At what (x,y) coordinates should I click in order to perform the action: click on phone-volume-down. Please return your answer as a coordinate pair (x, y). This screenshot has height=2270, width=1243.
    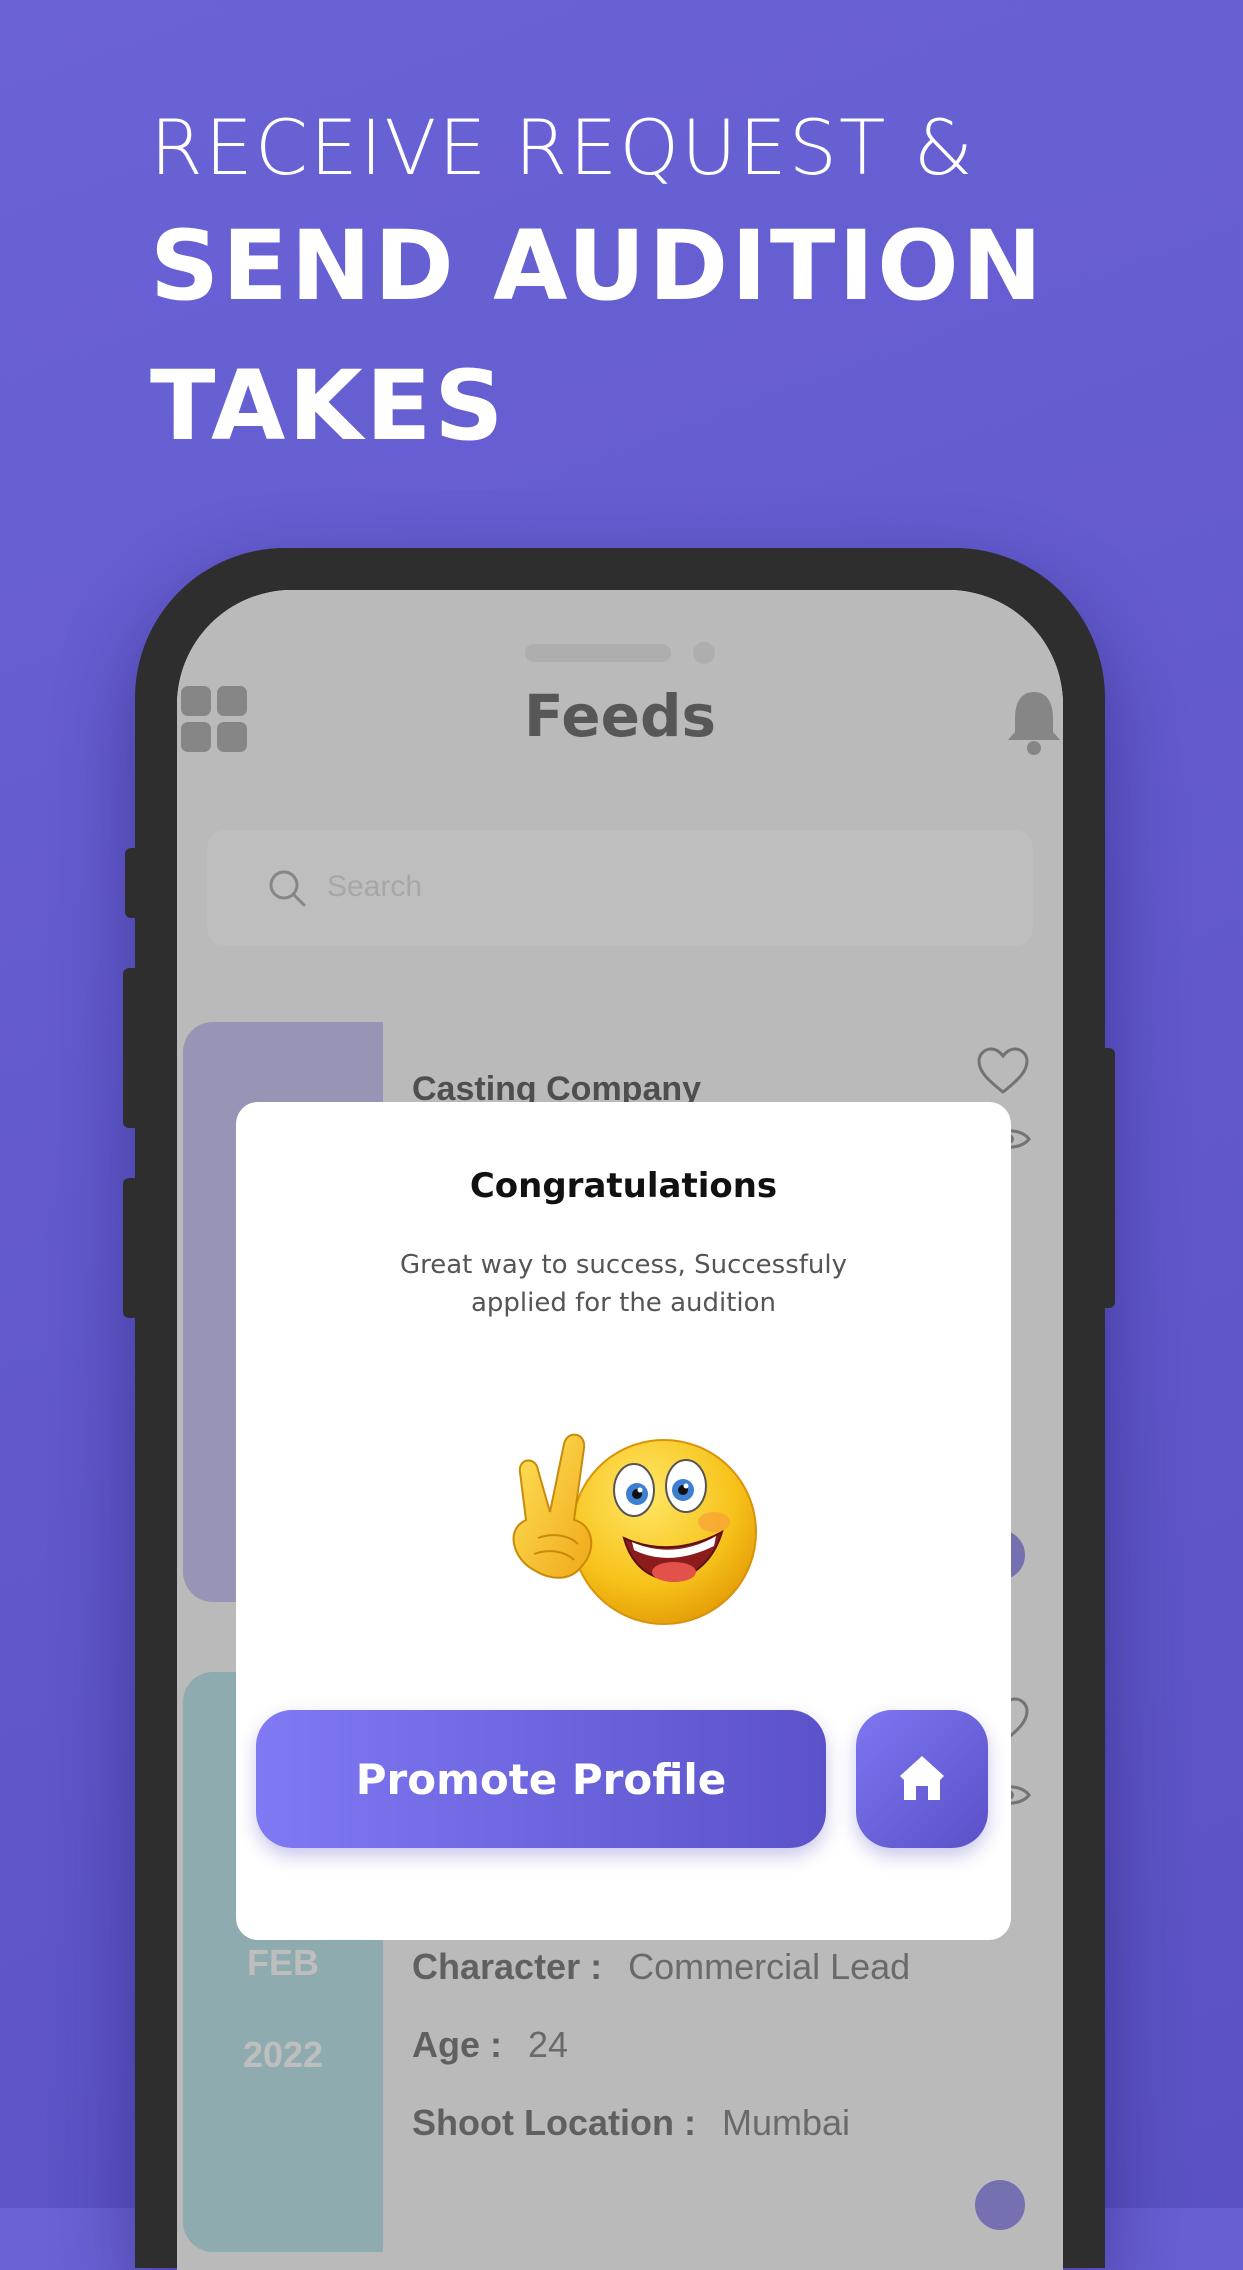
    Looking at the image, I should click on (131, 1248).